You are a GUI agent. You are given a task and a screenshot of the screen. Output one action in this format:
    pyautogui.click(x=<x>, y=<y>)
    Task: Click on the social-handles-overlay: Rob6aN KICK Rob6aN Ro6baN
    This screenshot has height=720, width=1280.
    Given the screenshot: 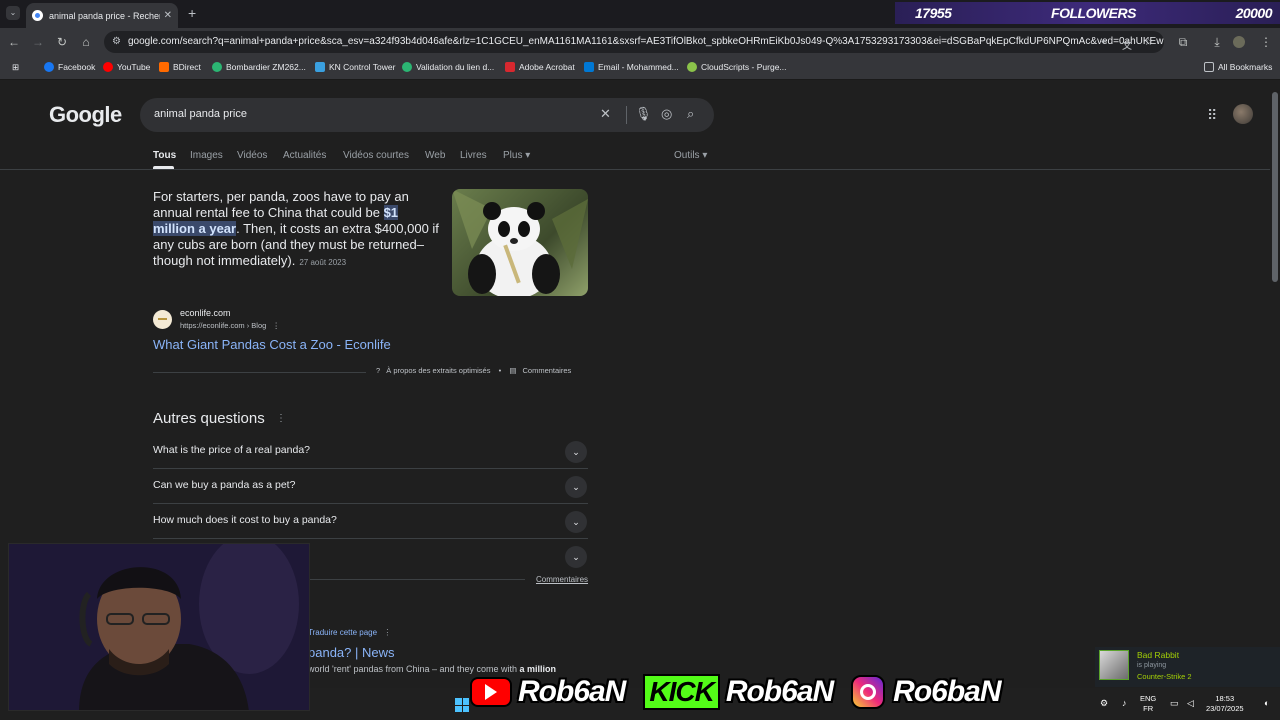 What is the action you would take?
    pyautogui.click(x=736, y=692)
    